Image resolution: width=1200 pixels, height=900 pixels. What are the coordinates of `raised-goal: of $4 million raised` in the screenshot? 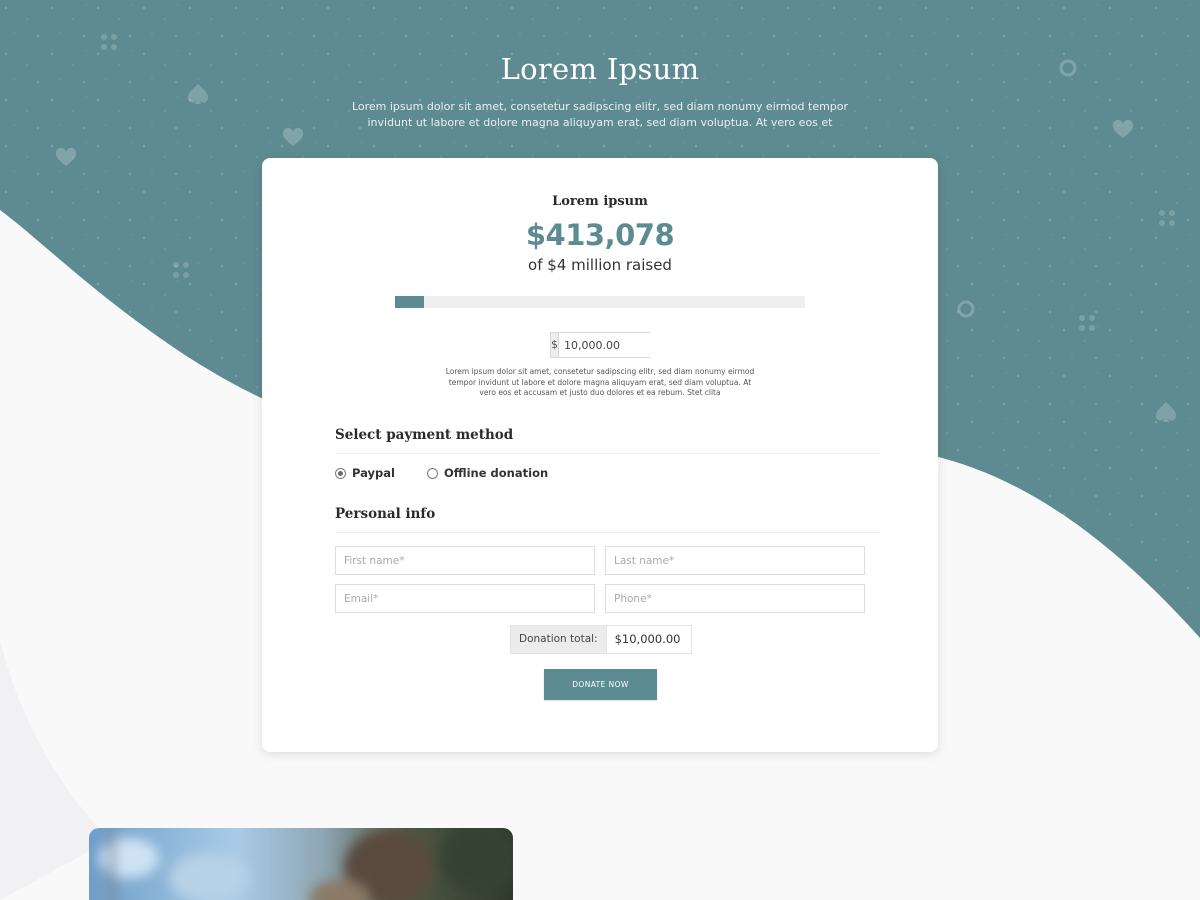 It's located at (600, 265).